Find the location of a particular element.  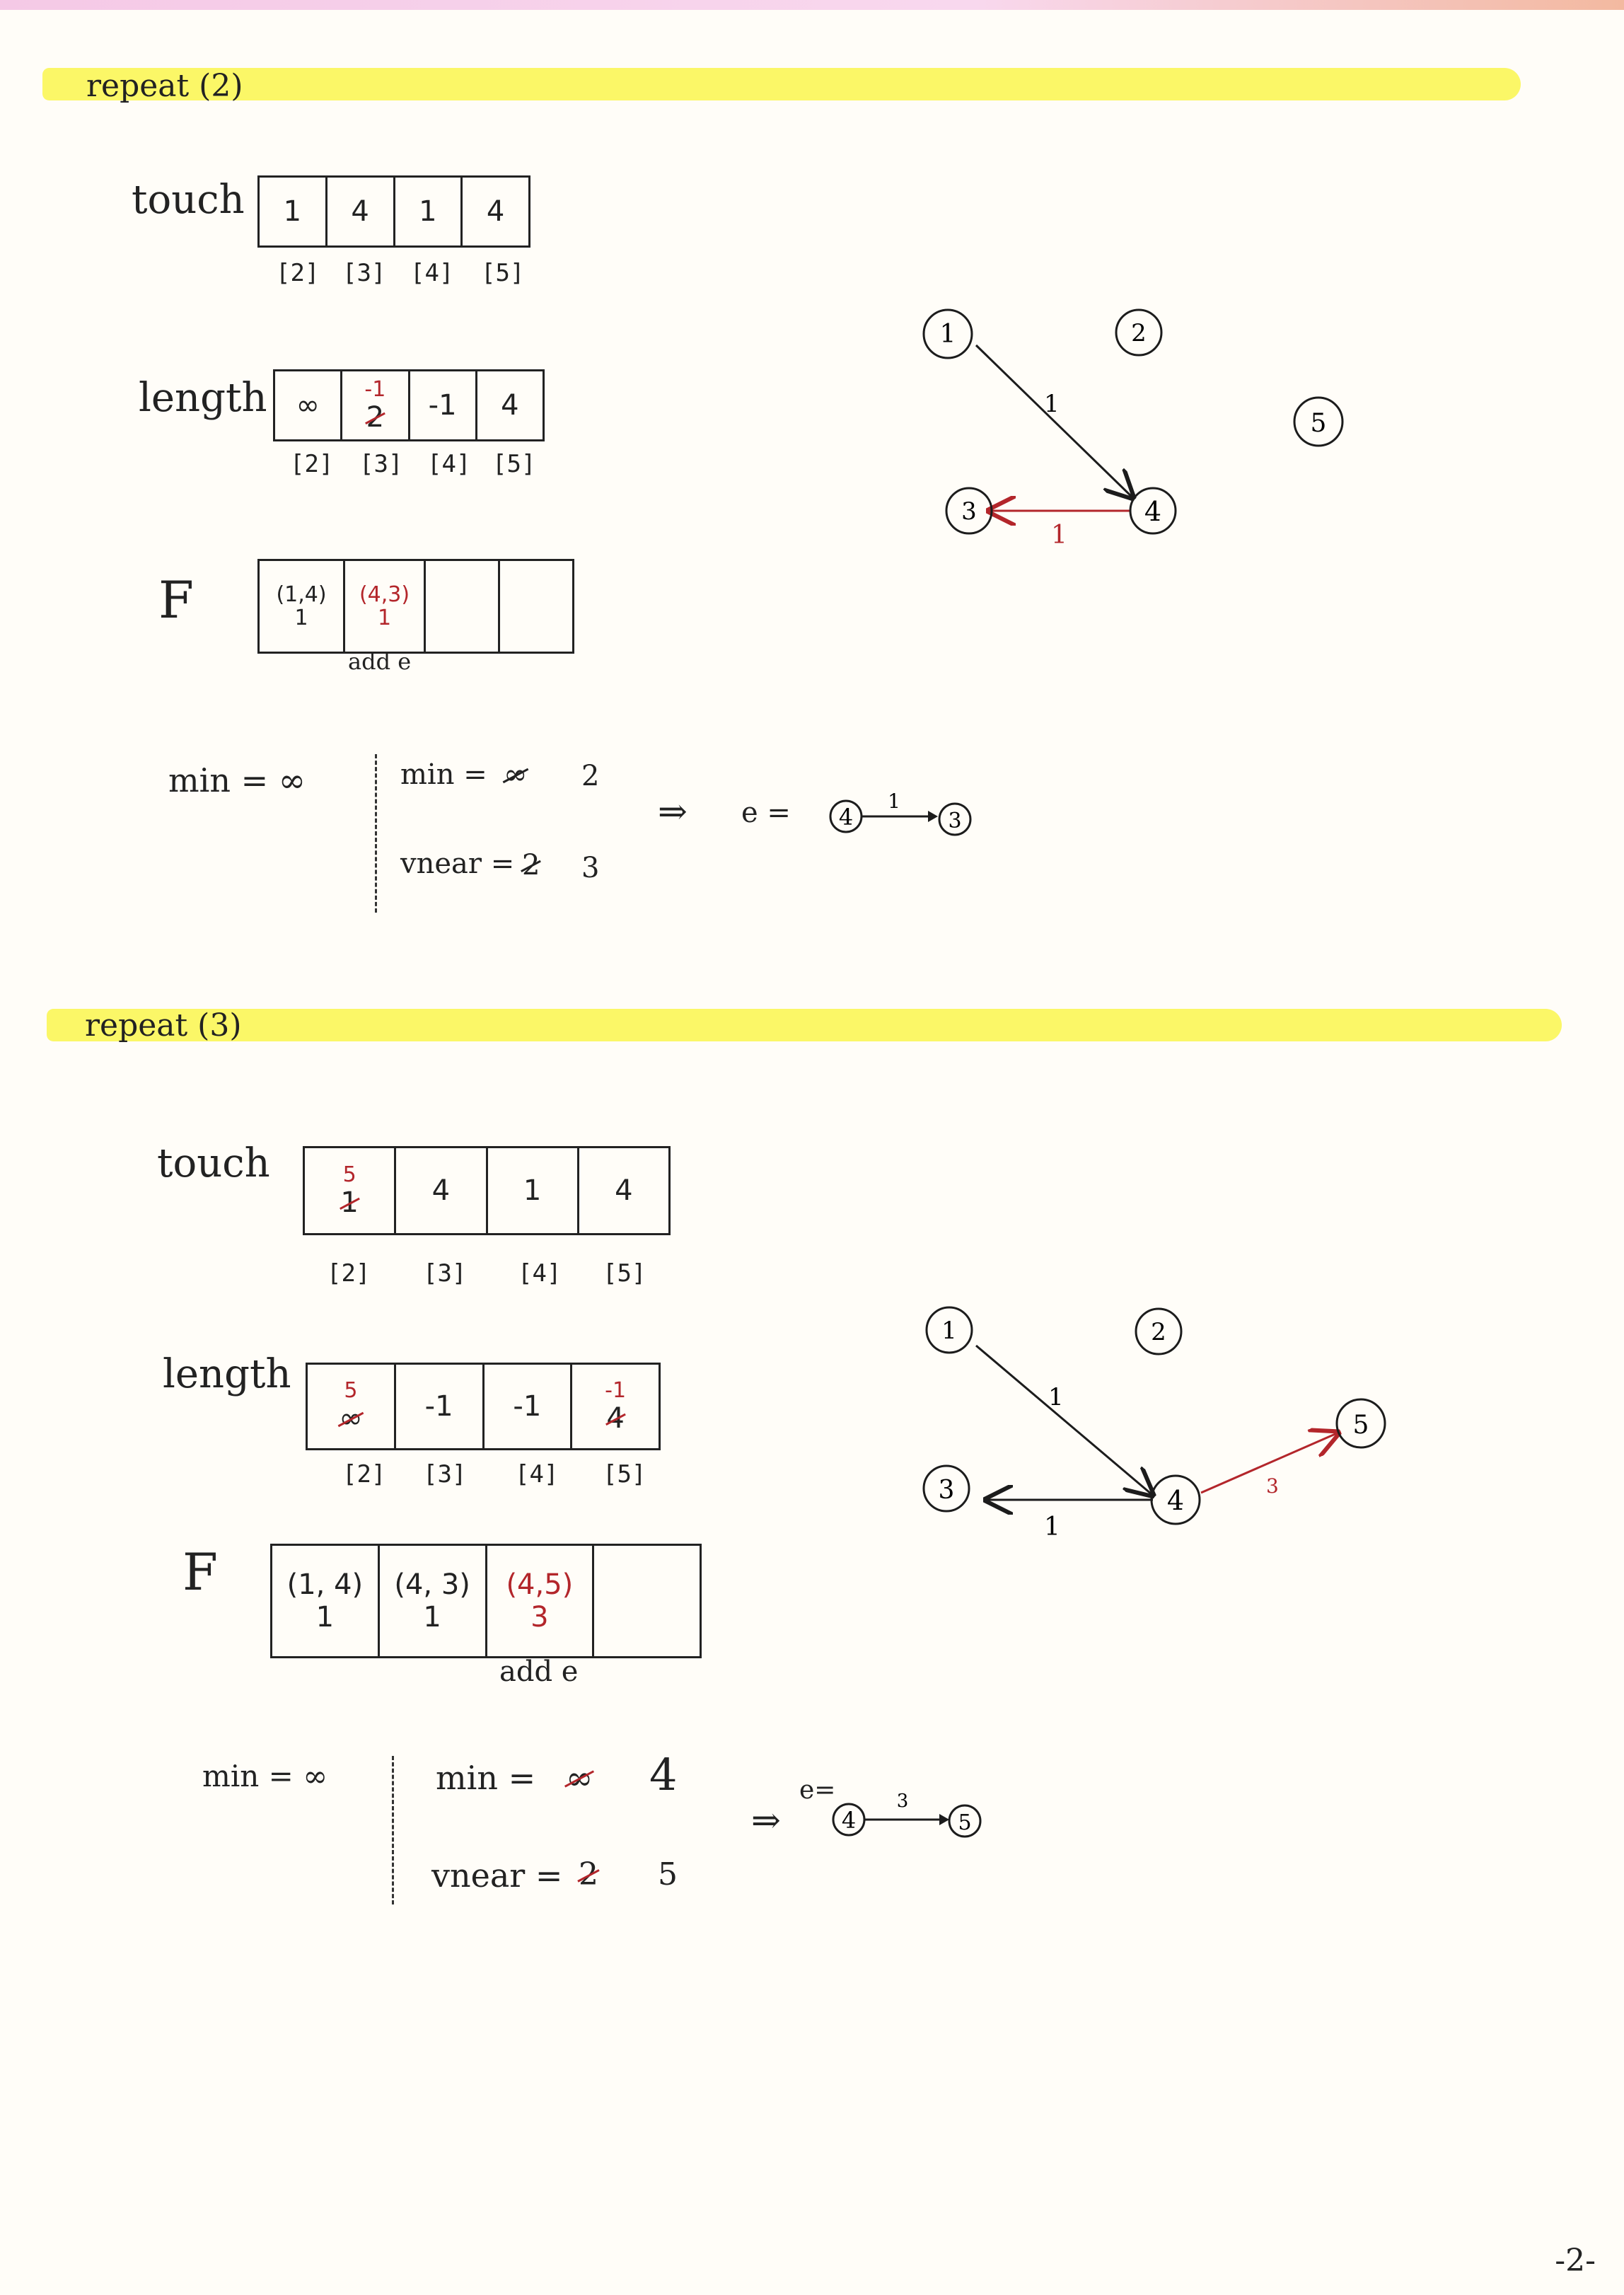

min-new-value: 2 is located at coordinates (590, 776).